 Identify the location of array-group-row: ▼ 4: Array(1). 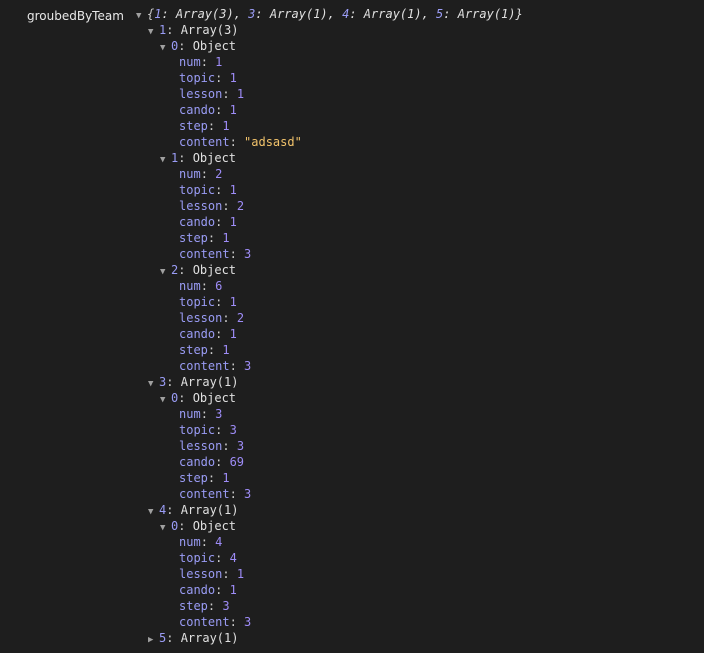
(261, 510).